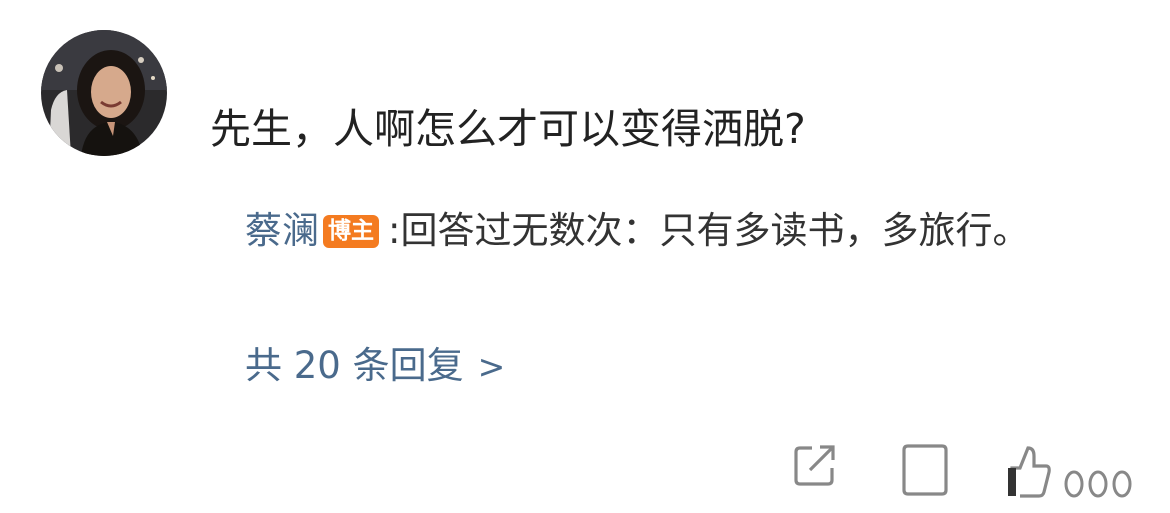  Describe the element at coordinates (508, 129) in the screenshot. I see `comment-text: 先生，人啊怎么才可以变得洒脱?` at that location.